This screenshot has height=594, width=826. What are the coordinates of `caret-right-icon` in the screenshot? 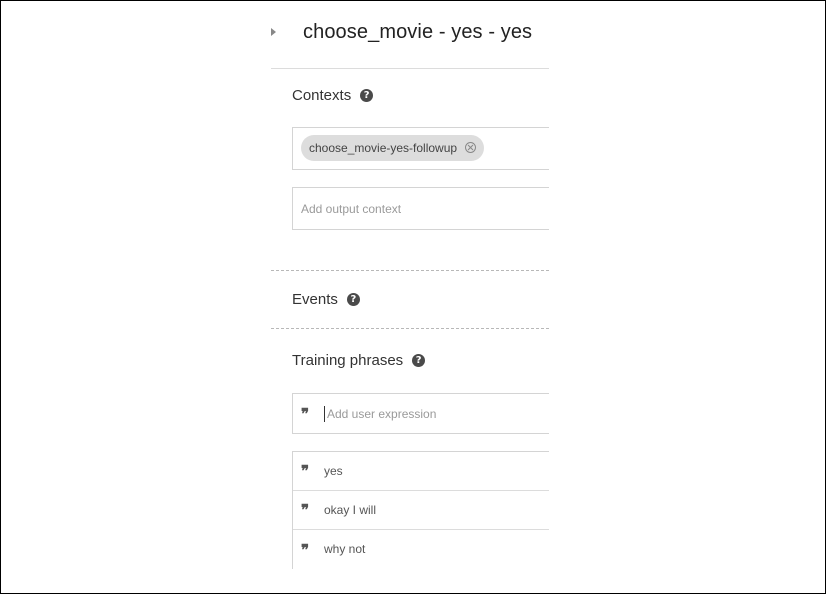 It's located at (273, 32).